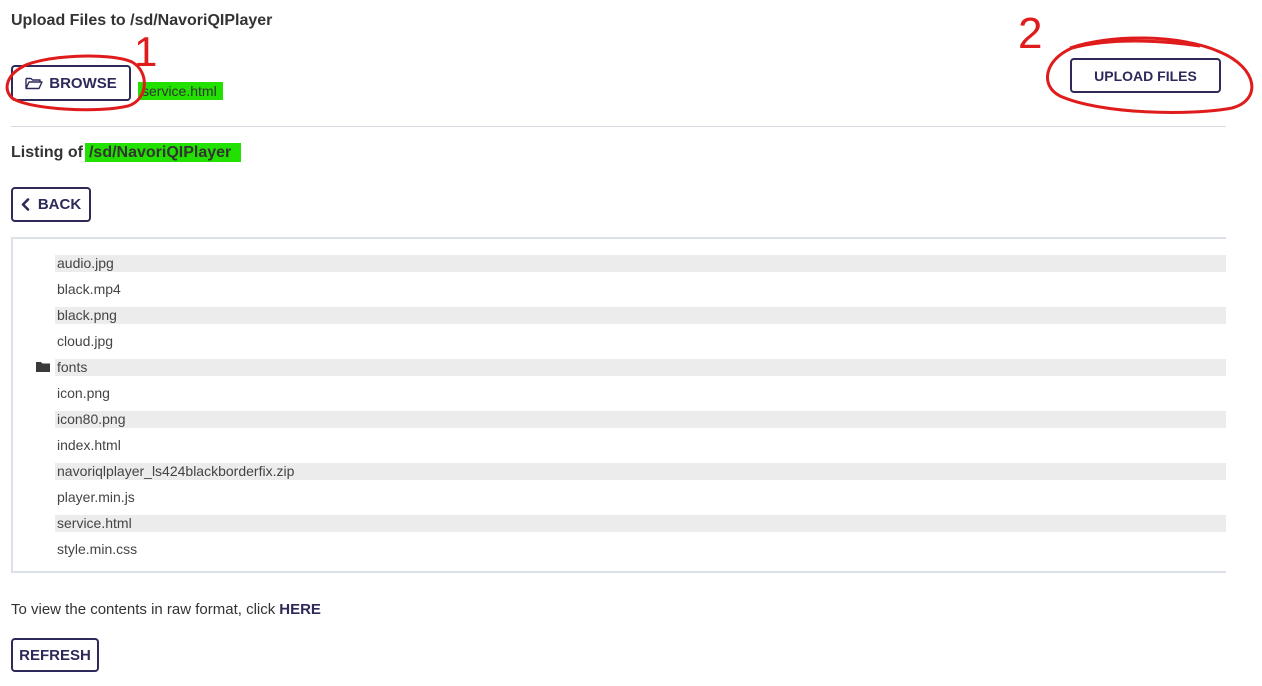 This screenshot has width=1262, height=686. What do you see at coordinates (89, 289) in the screenshot?
I see `file-name: black.mp4` at bounding box center [89, 289].